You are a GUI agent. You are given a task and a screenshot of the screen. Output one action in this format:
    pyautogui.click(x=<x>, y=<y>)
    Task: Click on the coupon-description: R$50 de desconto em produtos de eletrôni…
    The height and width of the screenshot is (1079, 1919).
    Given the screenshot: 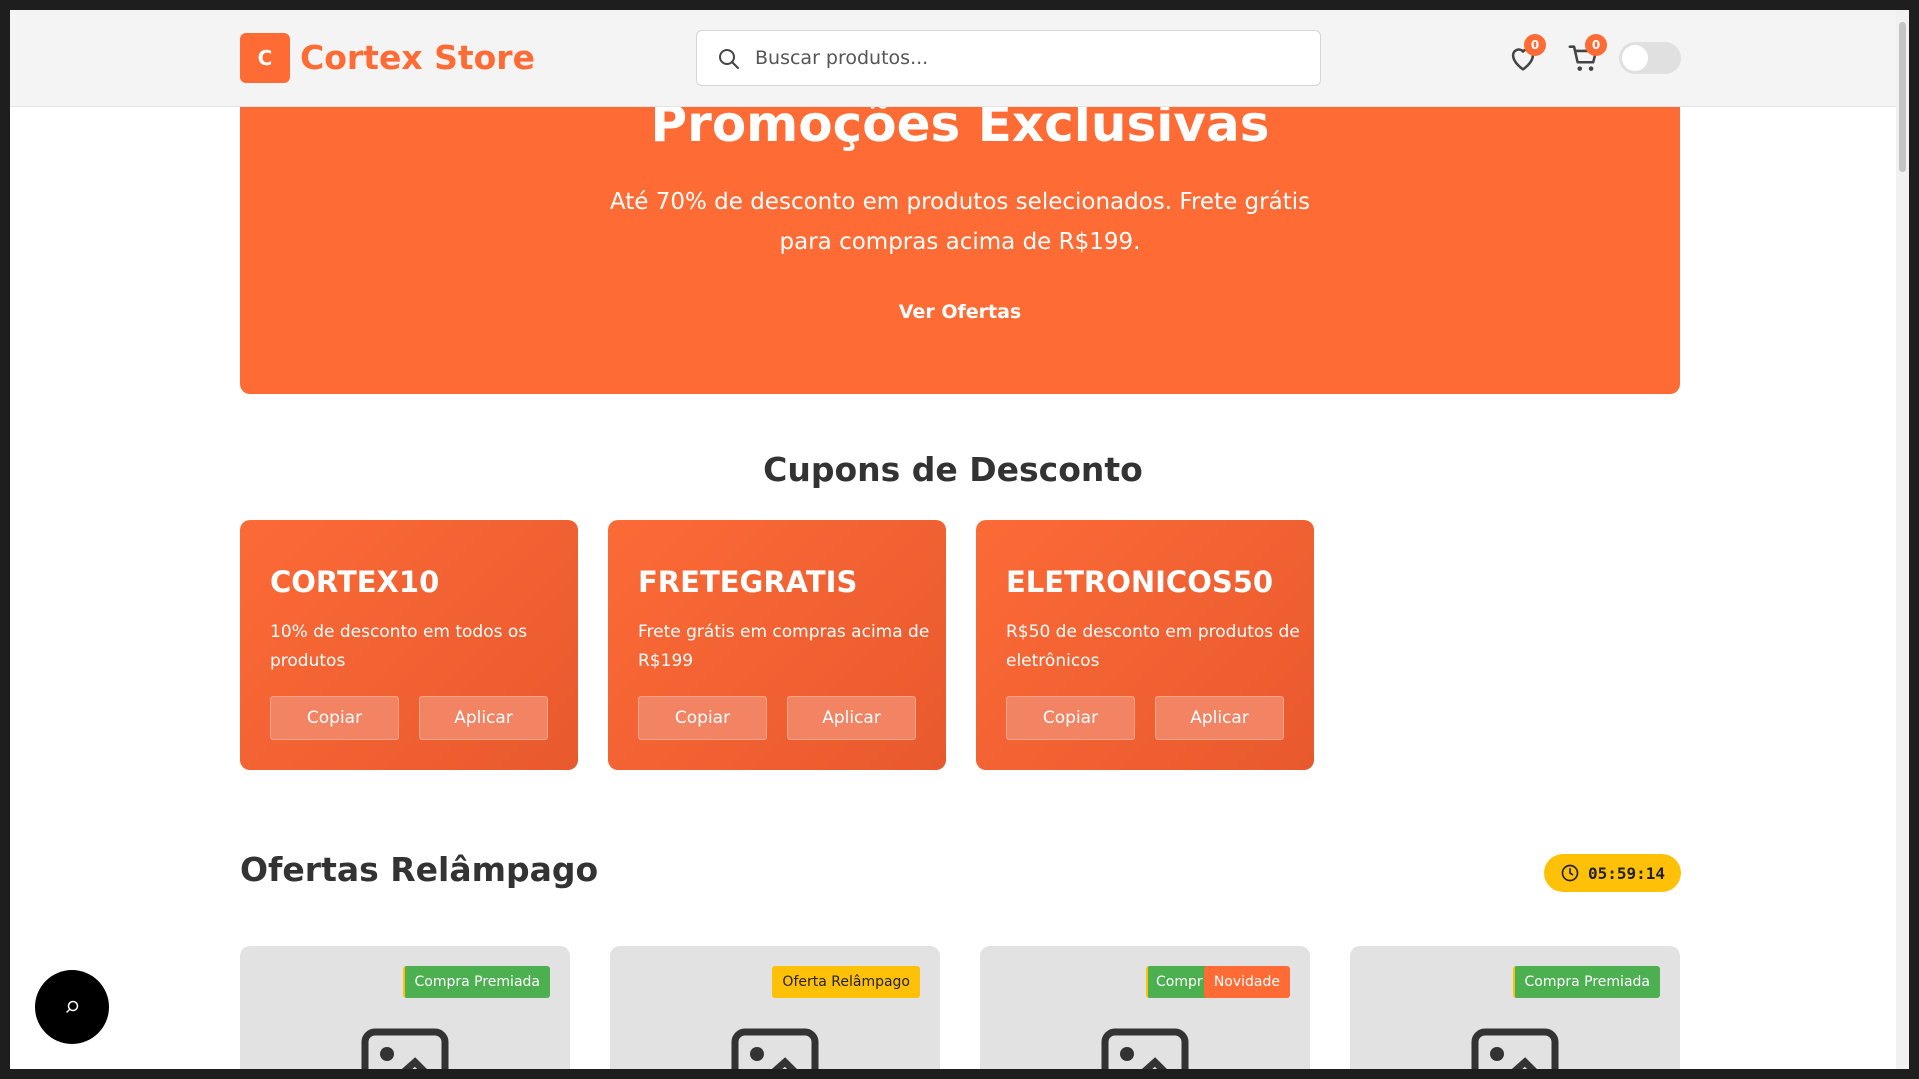 What is the action you would take?
    pyautogui.click(x=1153, y=646)
    